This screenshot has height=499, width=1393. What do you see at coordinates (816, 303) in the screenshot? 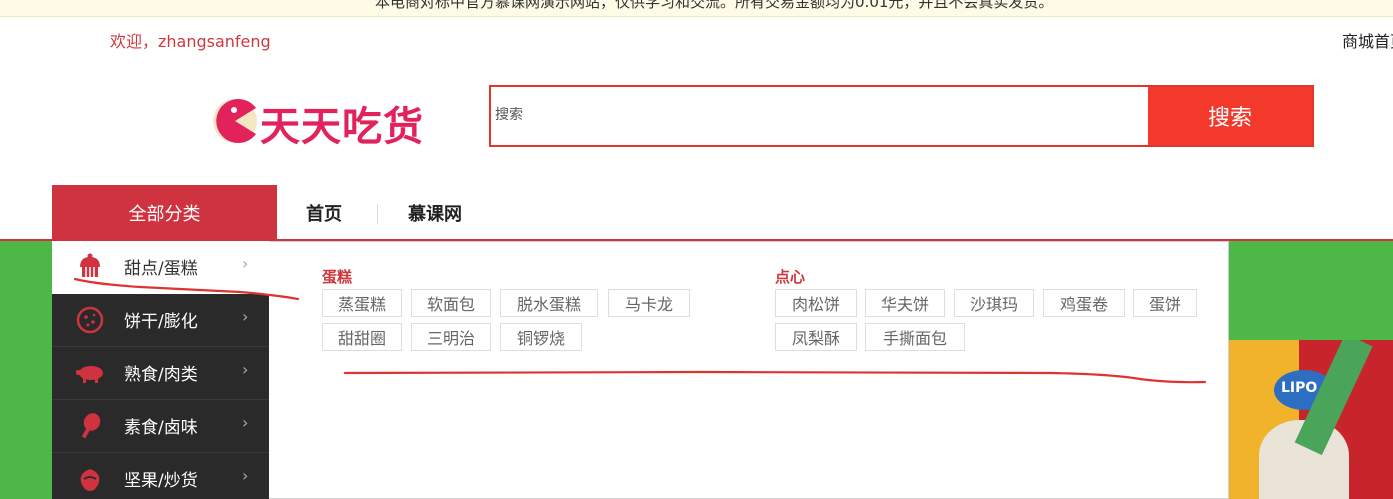
I see `subcategory-tag: 肉松饼` at bounding box center [816, 303].